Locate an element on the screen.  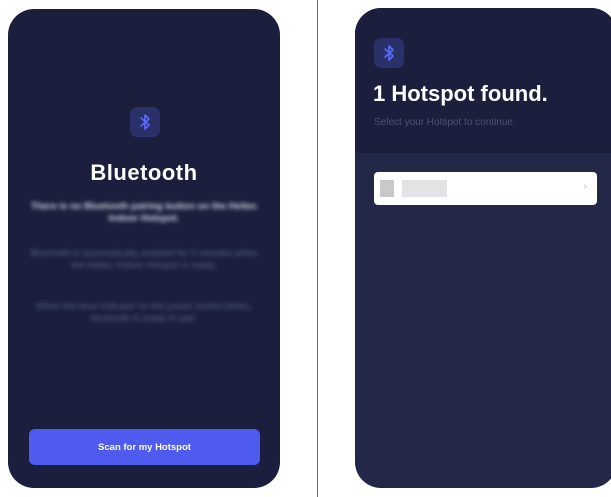
page-subtitle: Select your Hotspot to continue. is located at coordinates (445, 122).